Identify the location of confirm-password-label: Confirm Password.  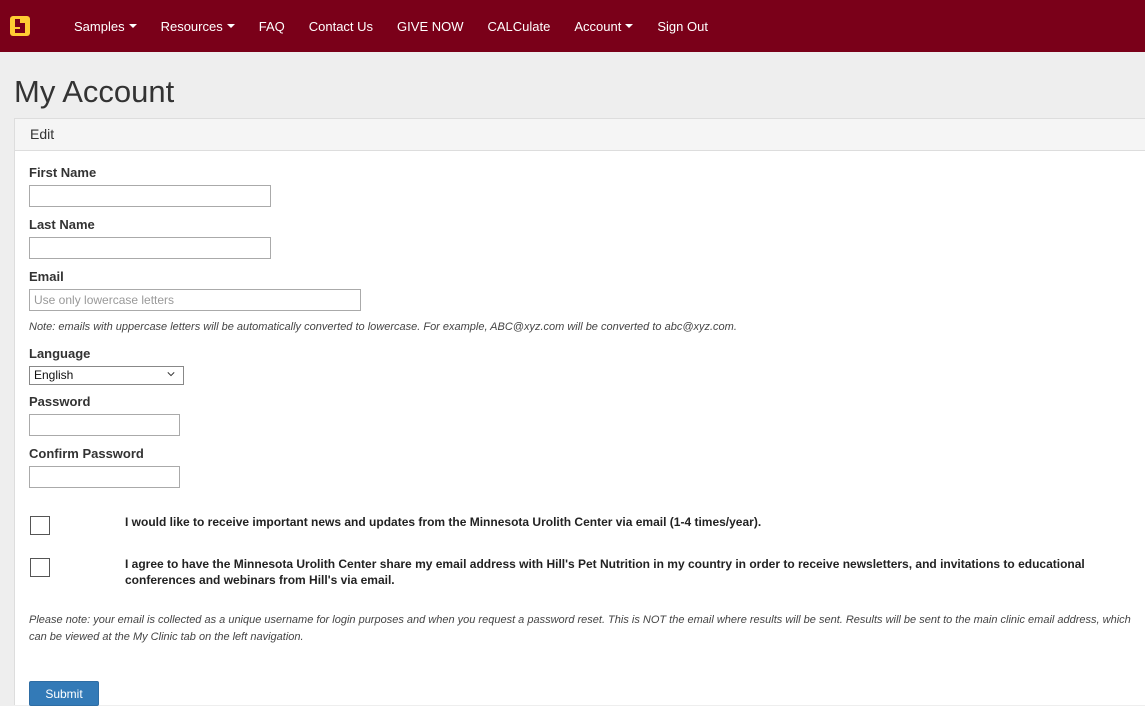
(86, 453).